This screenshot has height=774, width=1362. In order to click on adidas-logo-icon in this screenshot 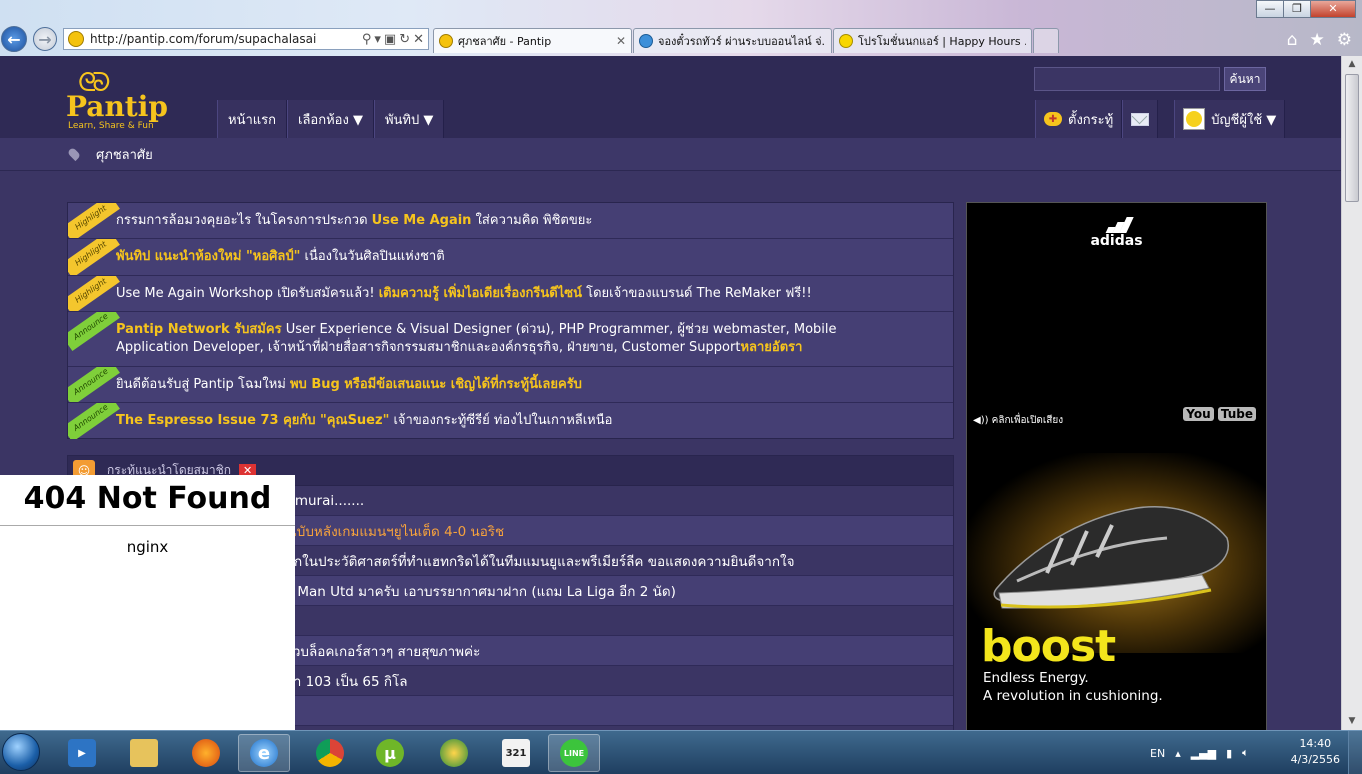, I will do `click(1117, 225)`.